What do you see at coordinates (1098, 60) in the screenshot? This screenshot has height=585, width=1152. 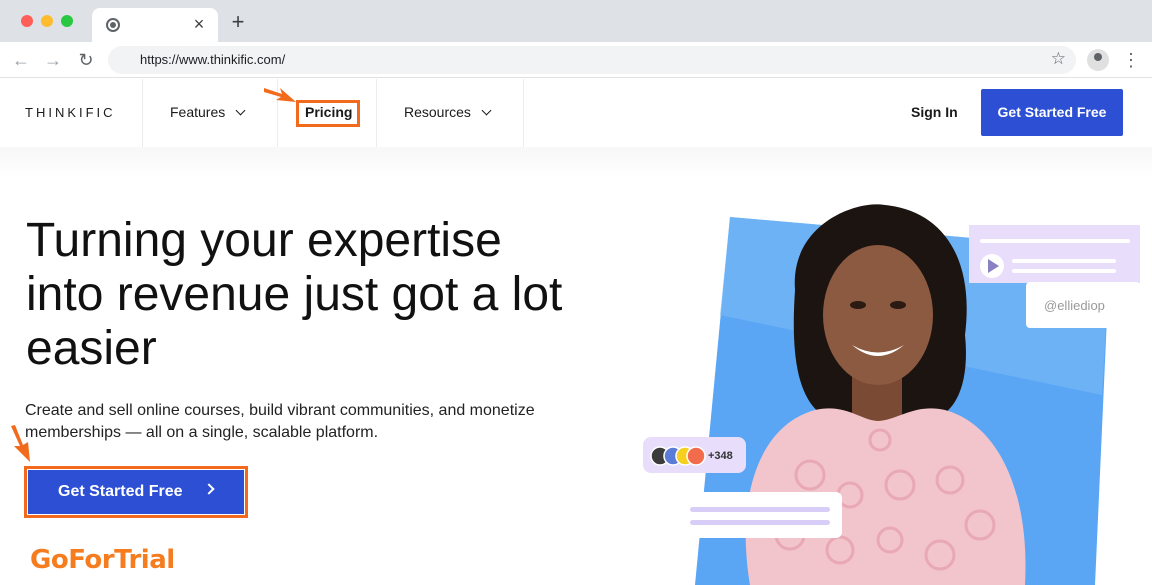 I see `profile-avatar-icon` at bounding box center [1098, 60].